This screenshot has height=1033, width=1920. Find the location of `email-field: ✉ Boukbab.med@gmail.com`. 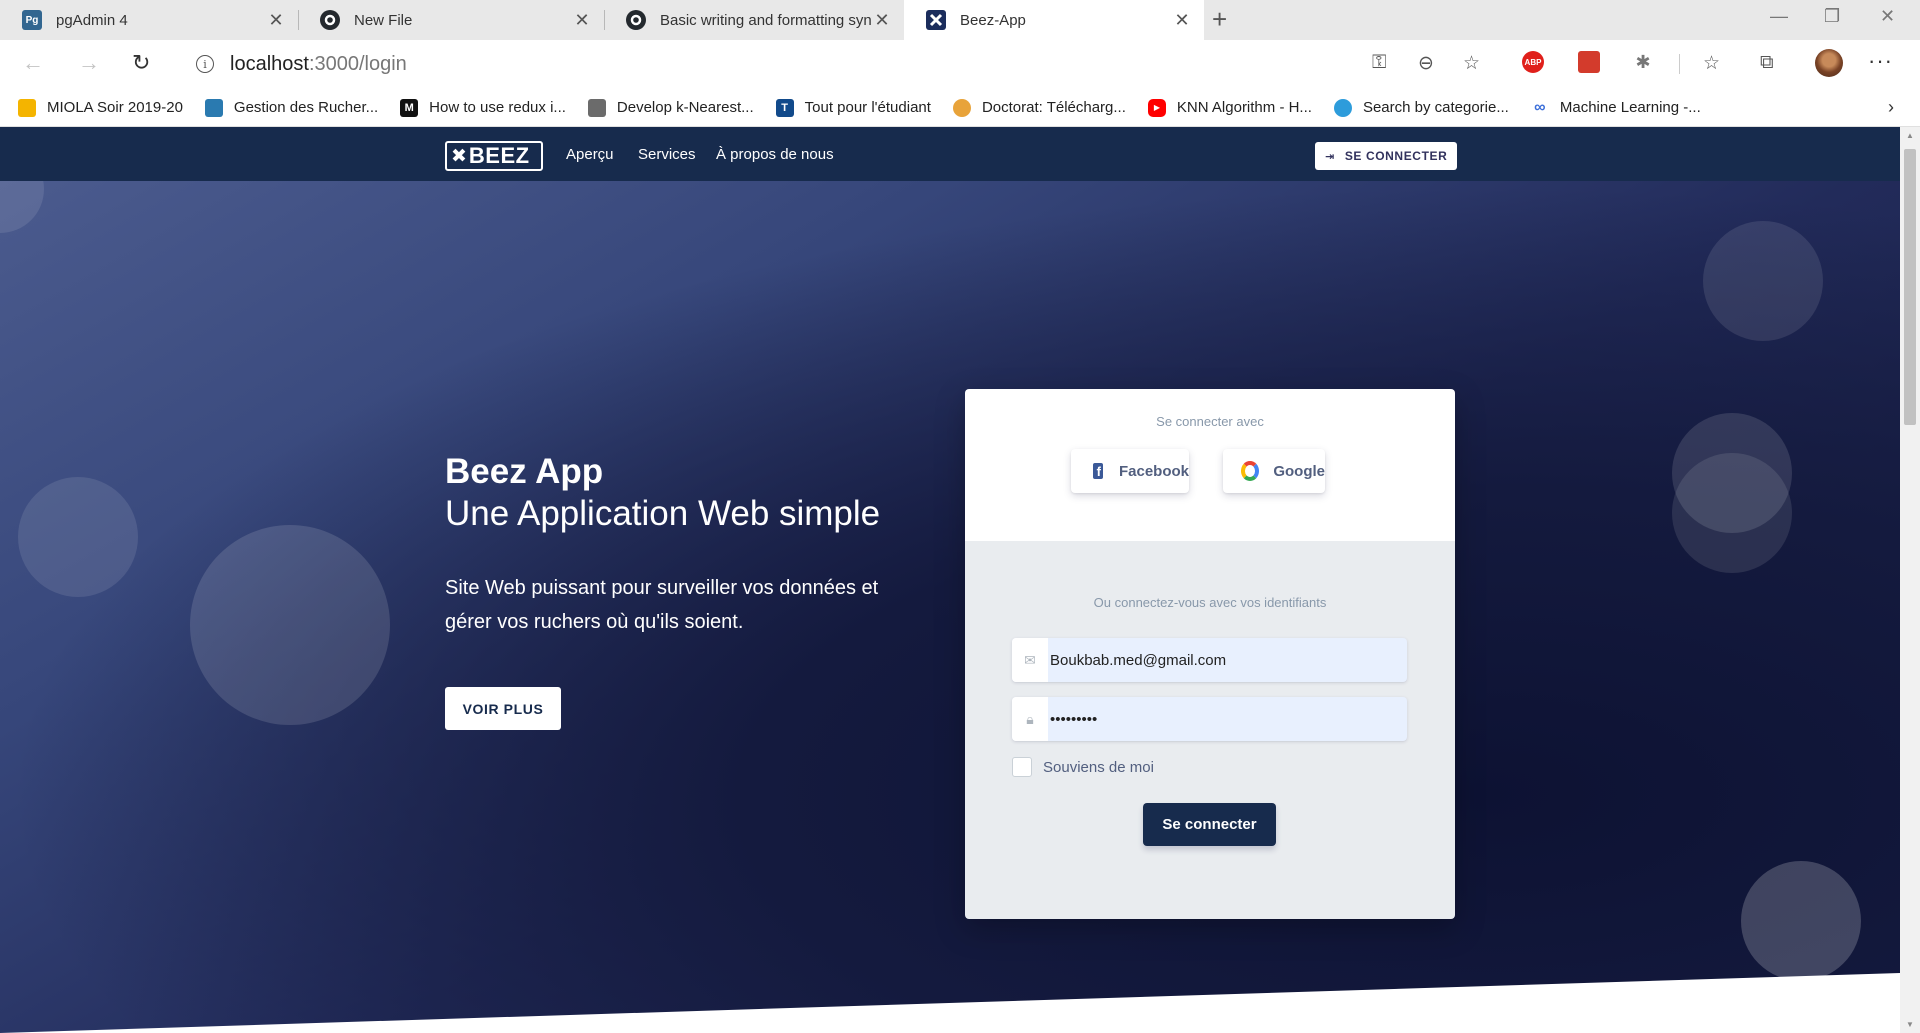

email-field: ✉ Boukbab.med@gmail.com is located at coordinates (1209, 660).